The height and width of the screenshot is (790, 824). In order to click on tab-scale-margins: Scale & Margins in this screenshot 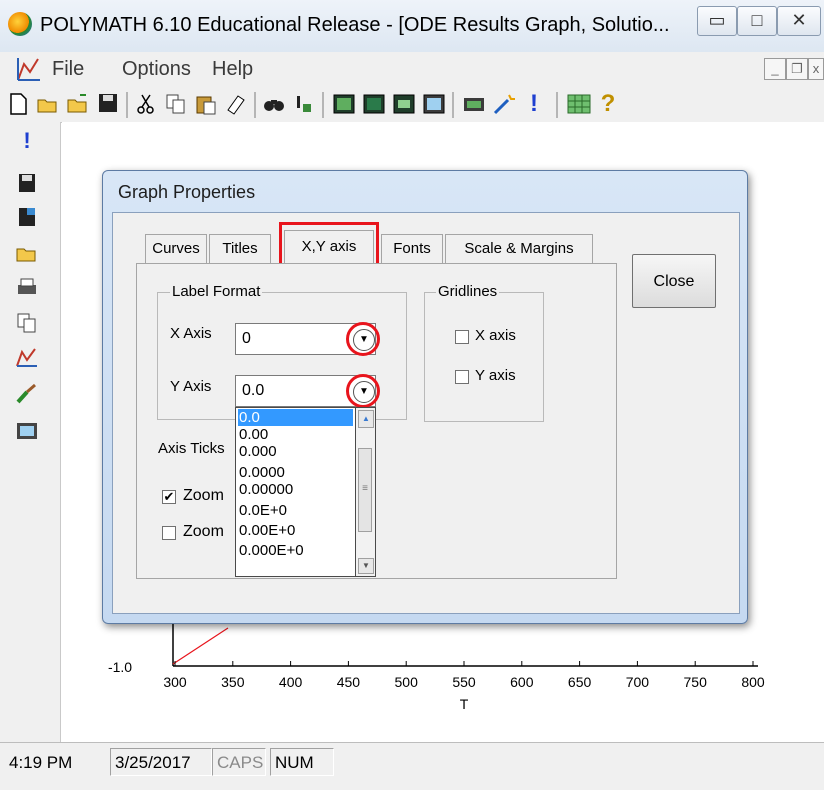, I will do `click(519, 249)`.